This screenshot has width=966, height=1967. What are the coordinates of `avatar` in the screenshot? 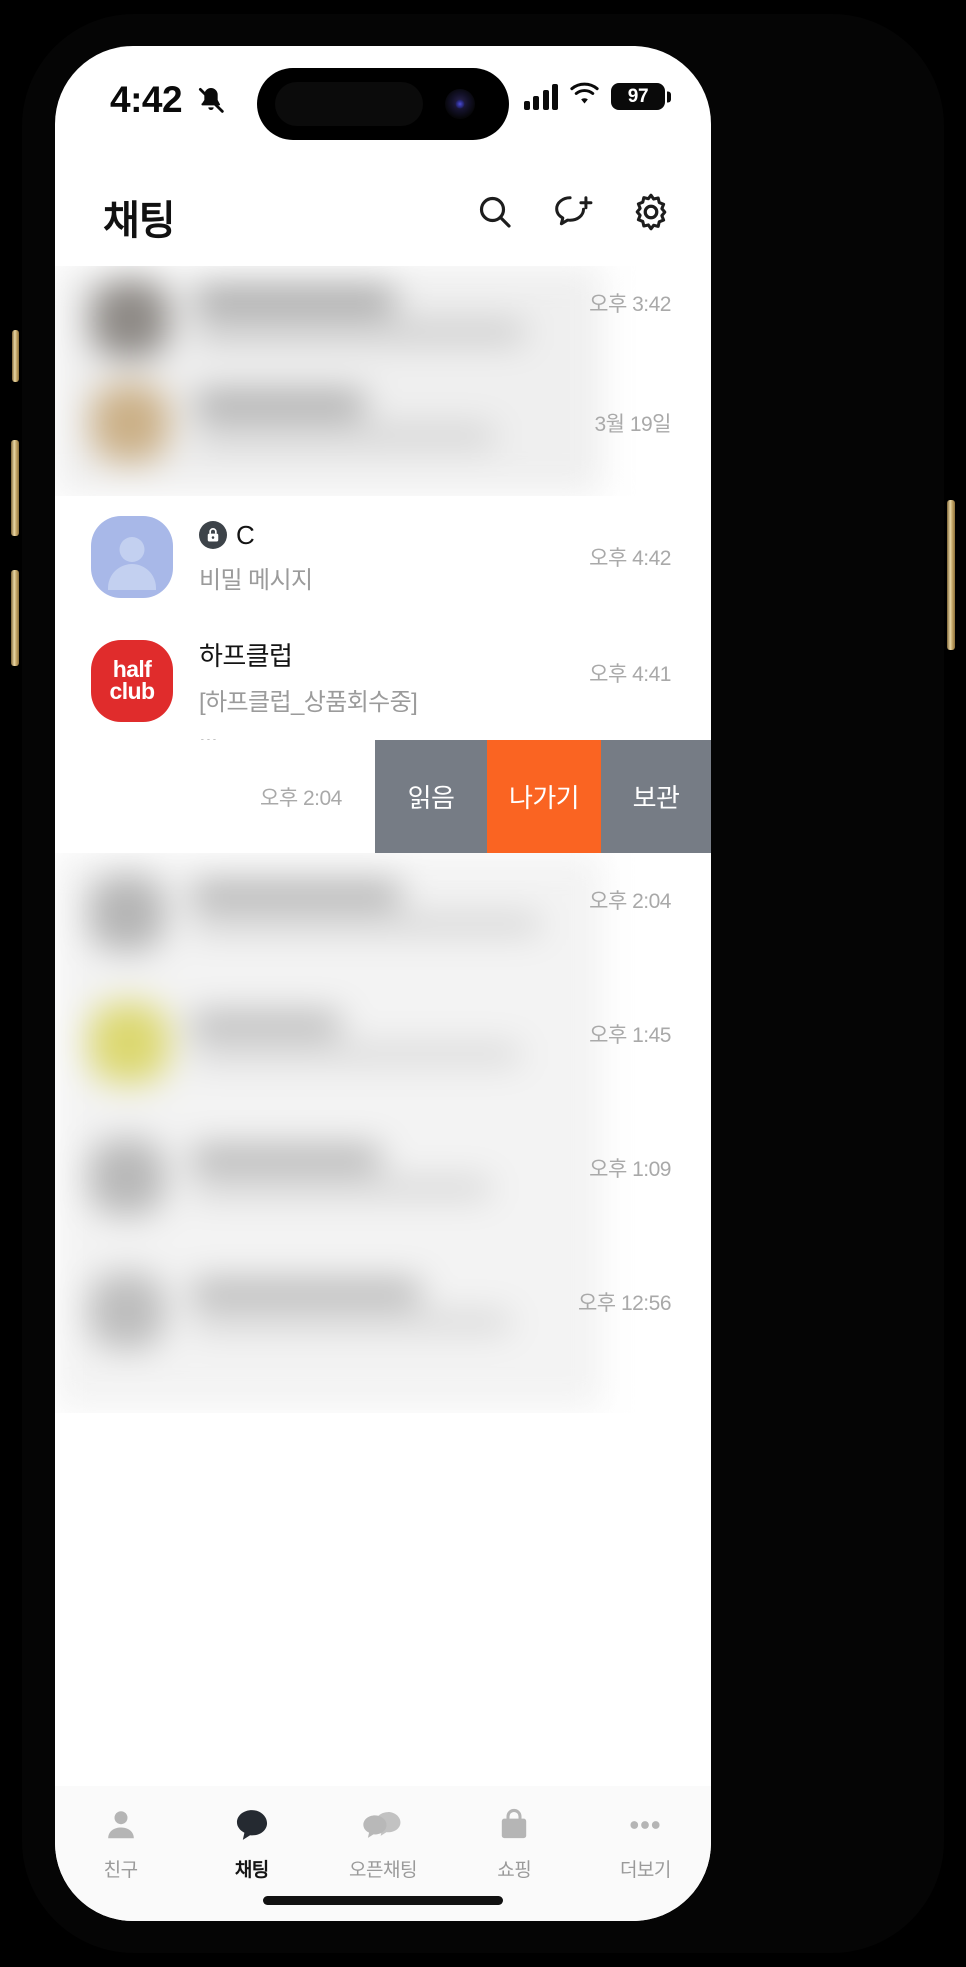 It's located at (132, 557).